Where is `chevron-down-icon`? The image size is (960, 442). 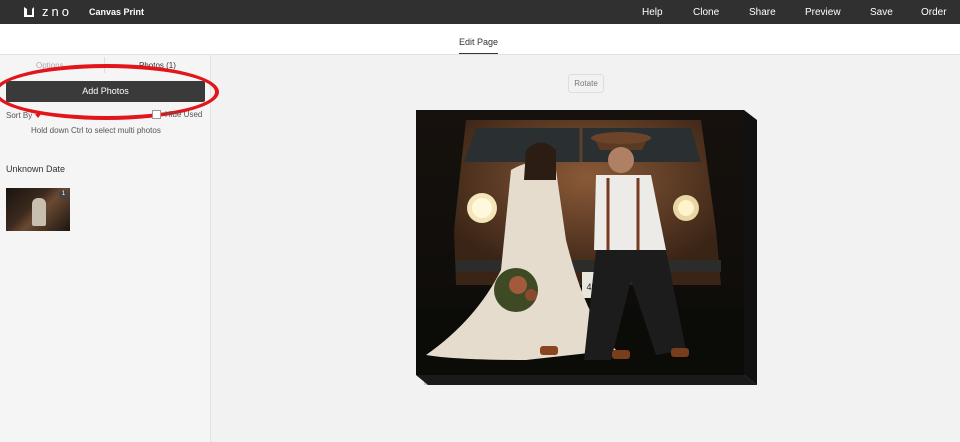
chevron-down-icon is located at coordinates (38, 115).